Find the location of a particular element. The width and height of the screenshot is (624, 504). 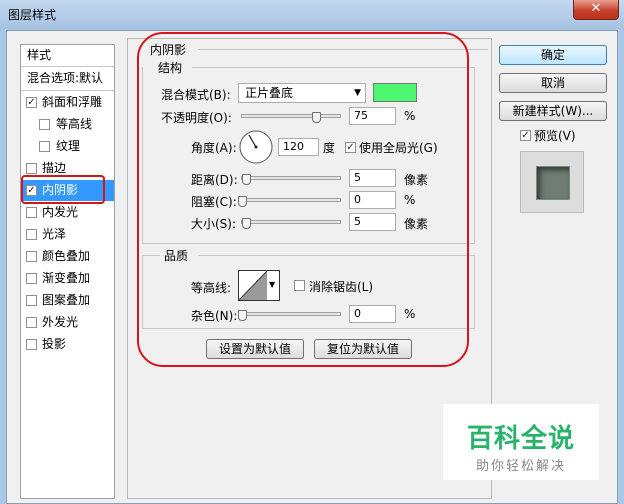

preview-label: 预览(V) is located at coordinates (555, 136).